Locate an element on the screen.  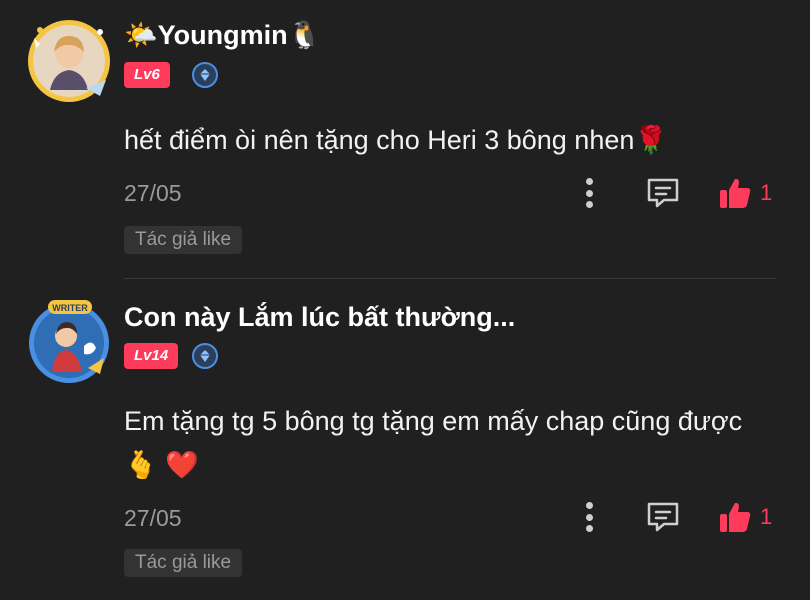
level-badge: Lv14 is located at coordinates (151, 356).